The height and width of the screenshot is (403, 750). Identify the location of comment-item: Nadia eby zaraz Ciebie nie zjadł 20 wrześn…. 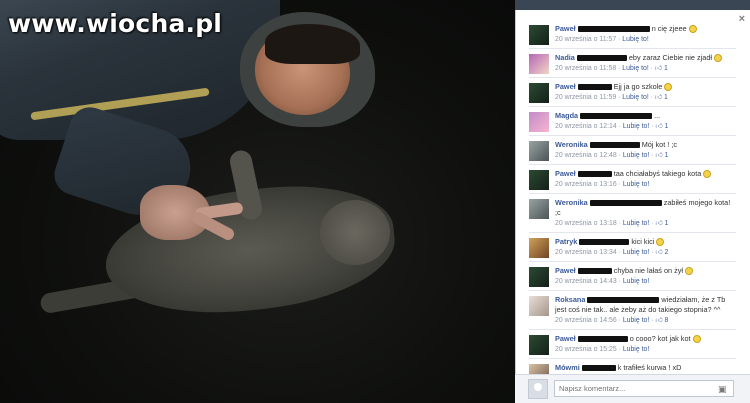
(632, 63).